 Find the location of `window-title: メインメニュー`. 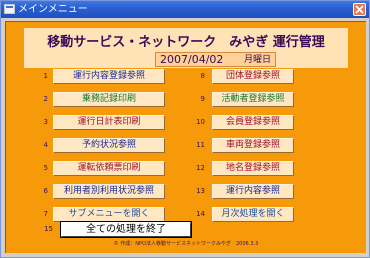

window-title: メインメニュー is located at coordinates (53, 9).